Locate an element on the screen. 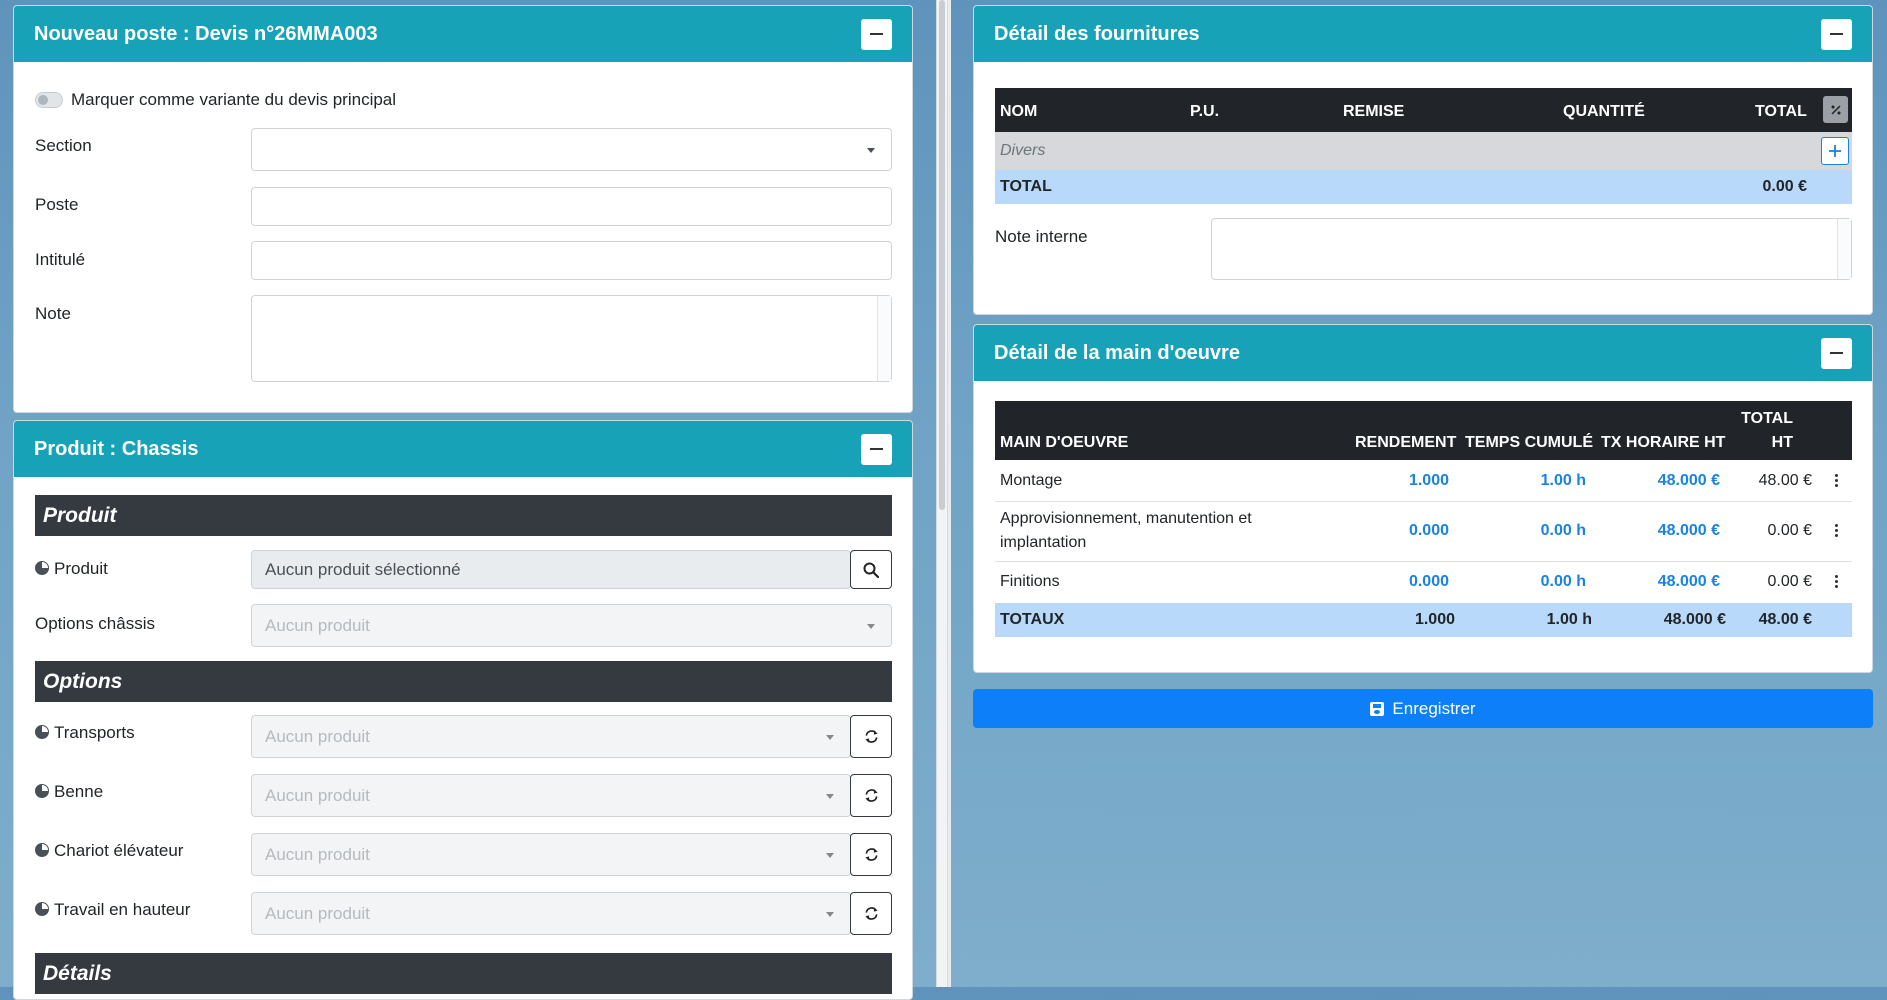  row-rendement: 1.000 is located at coordinates (1429, 481).